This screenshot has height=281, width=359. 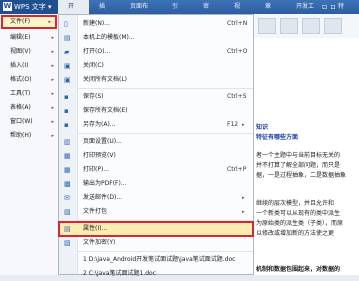 What do you see at coordinates (237, 169) in the screenshot?
I see `menu-item-shortcut: Ctrl+P` at bounding box center [237, 169].